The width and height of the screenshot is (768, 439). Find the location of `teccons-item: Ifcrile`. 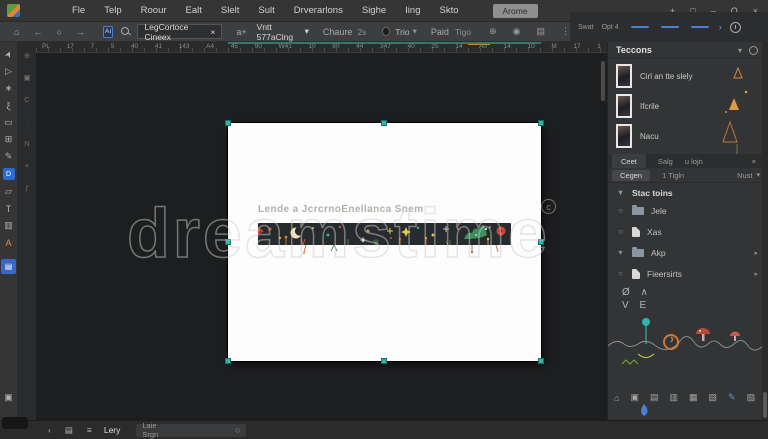

teccons-item: Ifcrile is located at coordinates (663, 106).